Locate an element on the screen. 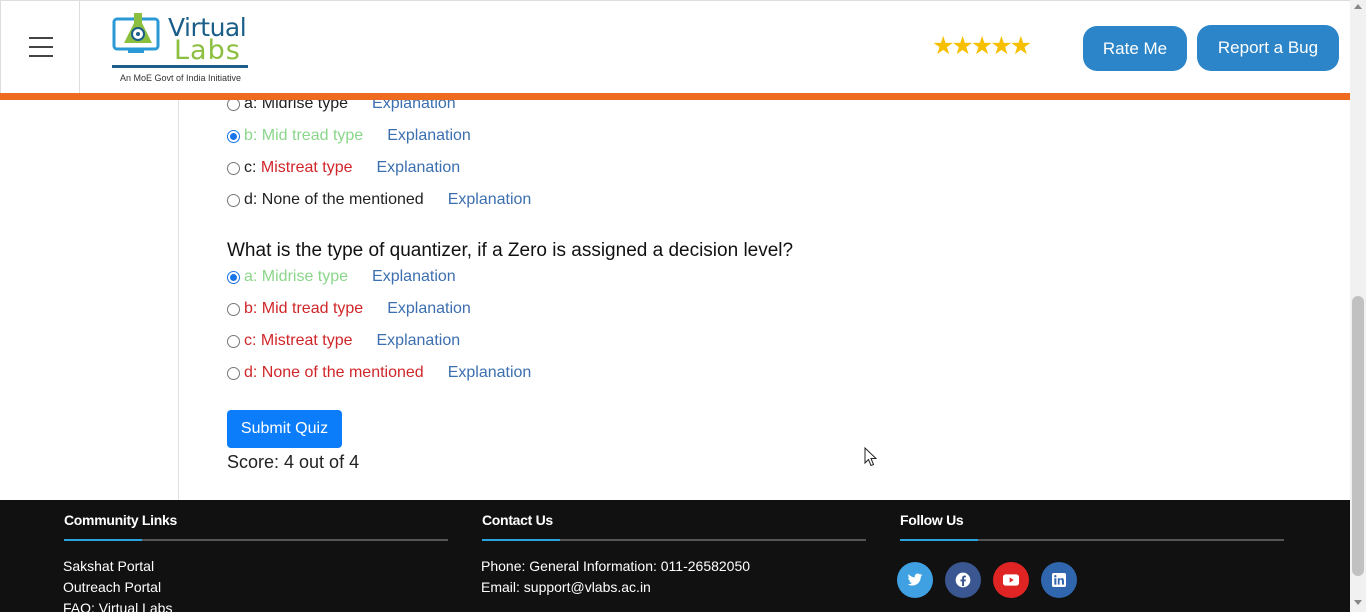 This screenshot has width=1366, height=612. prev-option-c: c: Mistreat type Explanation is located at coordinates (343, 168).